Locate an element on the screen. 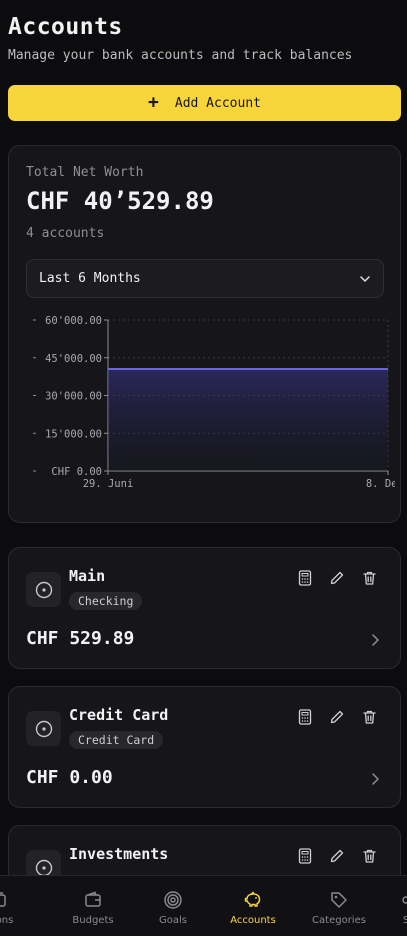  net-worth-label: Total Net Worth is located at coordinates (85, 172).